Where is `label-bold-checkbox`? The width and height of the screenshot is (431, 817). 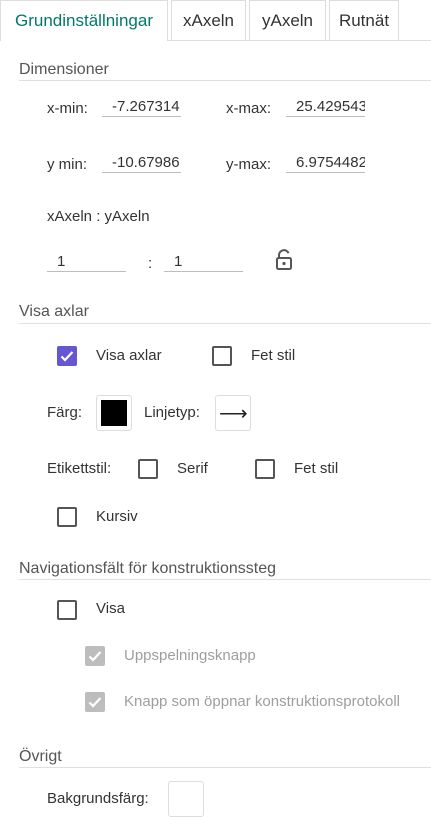
label-bold-checkbox is located at coordinates (265, 469).